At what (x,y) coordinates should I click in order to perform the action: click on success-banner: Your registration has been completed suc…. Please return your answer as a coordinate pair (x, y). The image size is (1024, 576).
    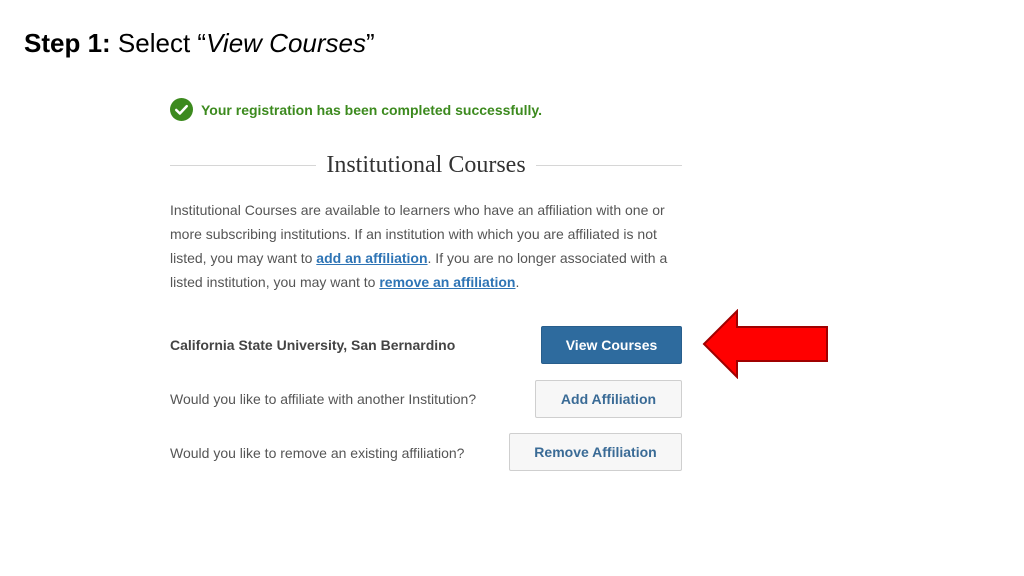
    Looking at the image, I should click on (356, 109).